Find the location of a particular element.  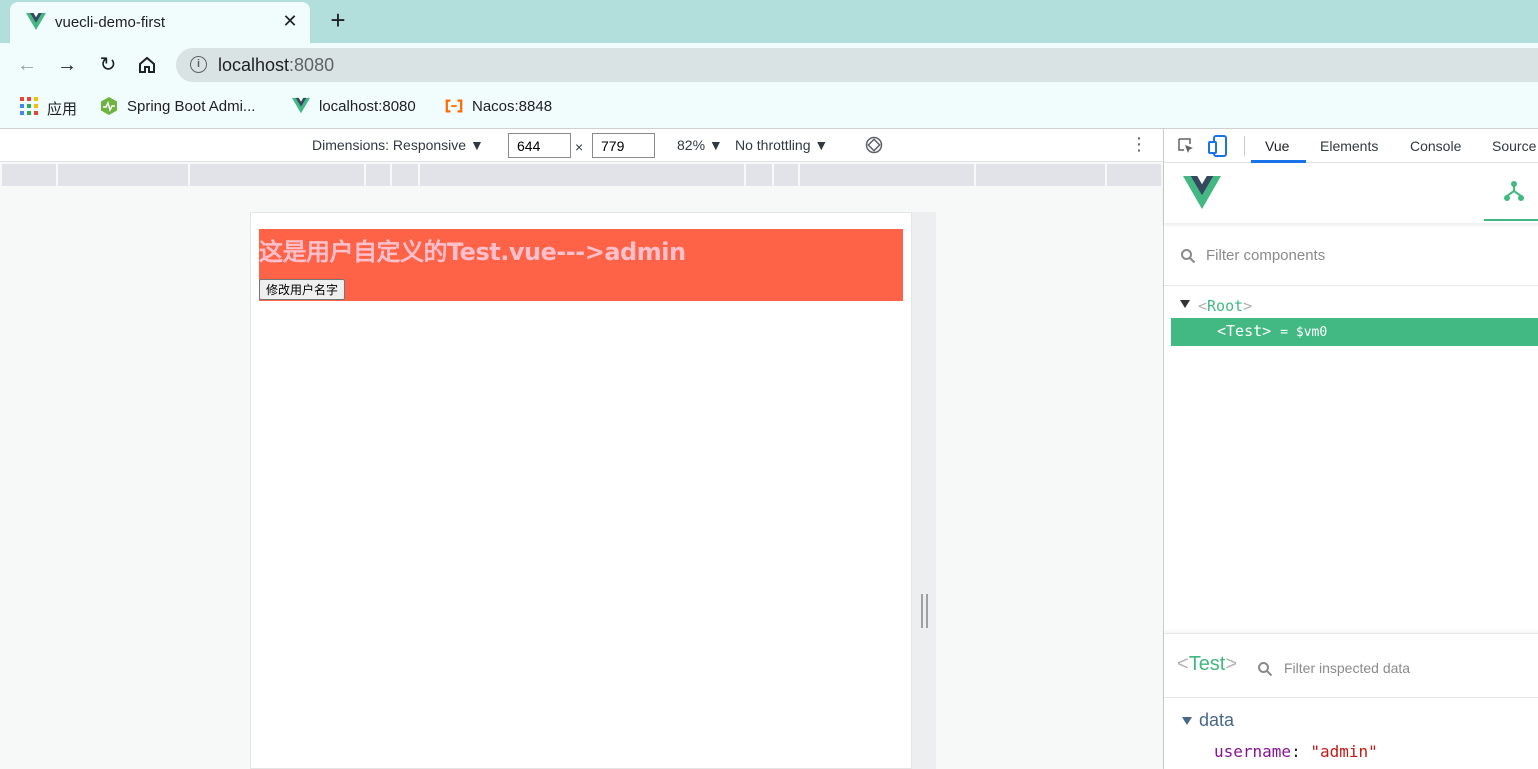

home-shape is located at coordinates (147, 64).